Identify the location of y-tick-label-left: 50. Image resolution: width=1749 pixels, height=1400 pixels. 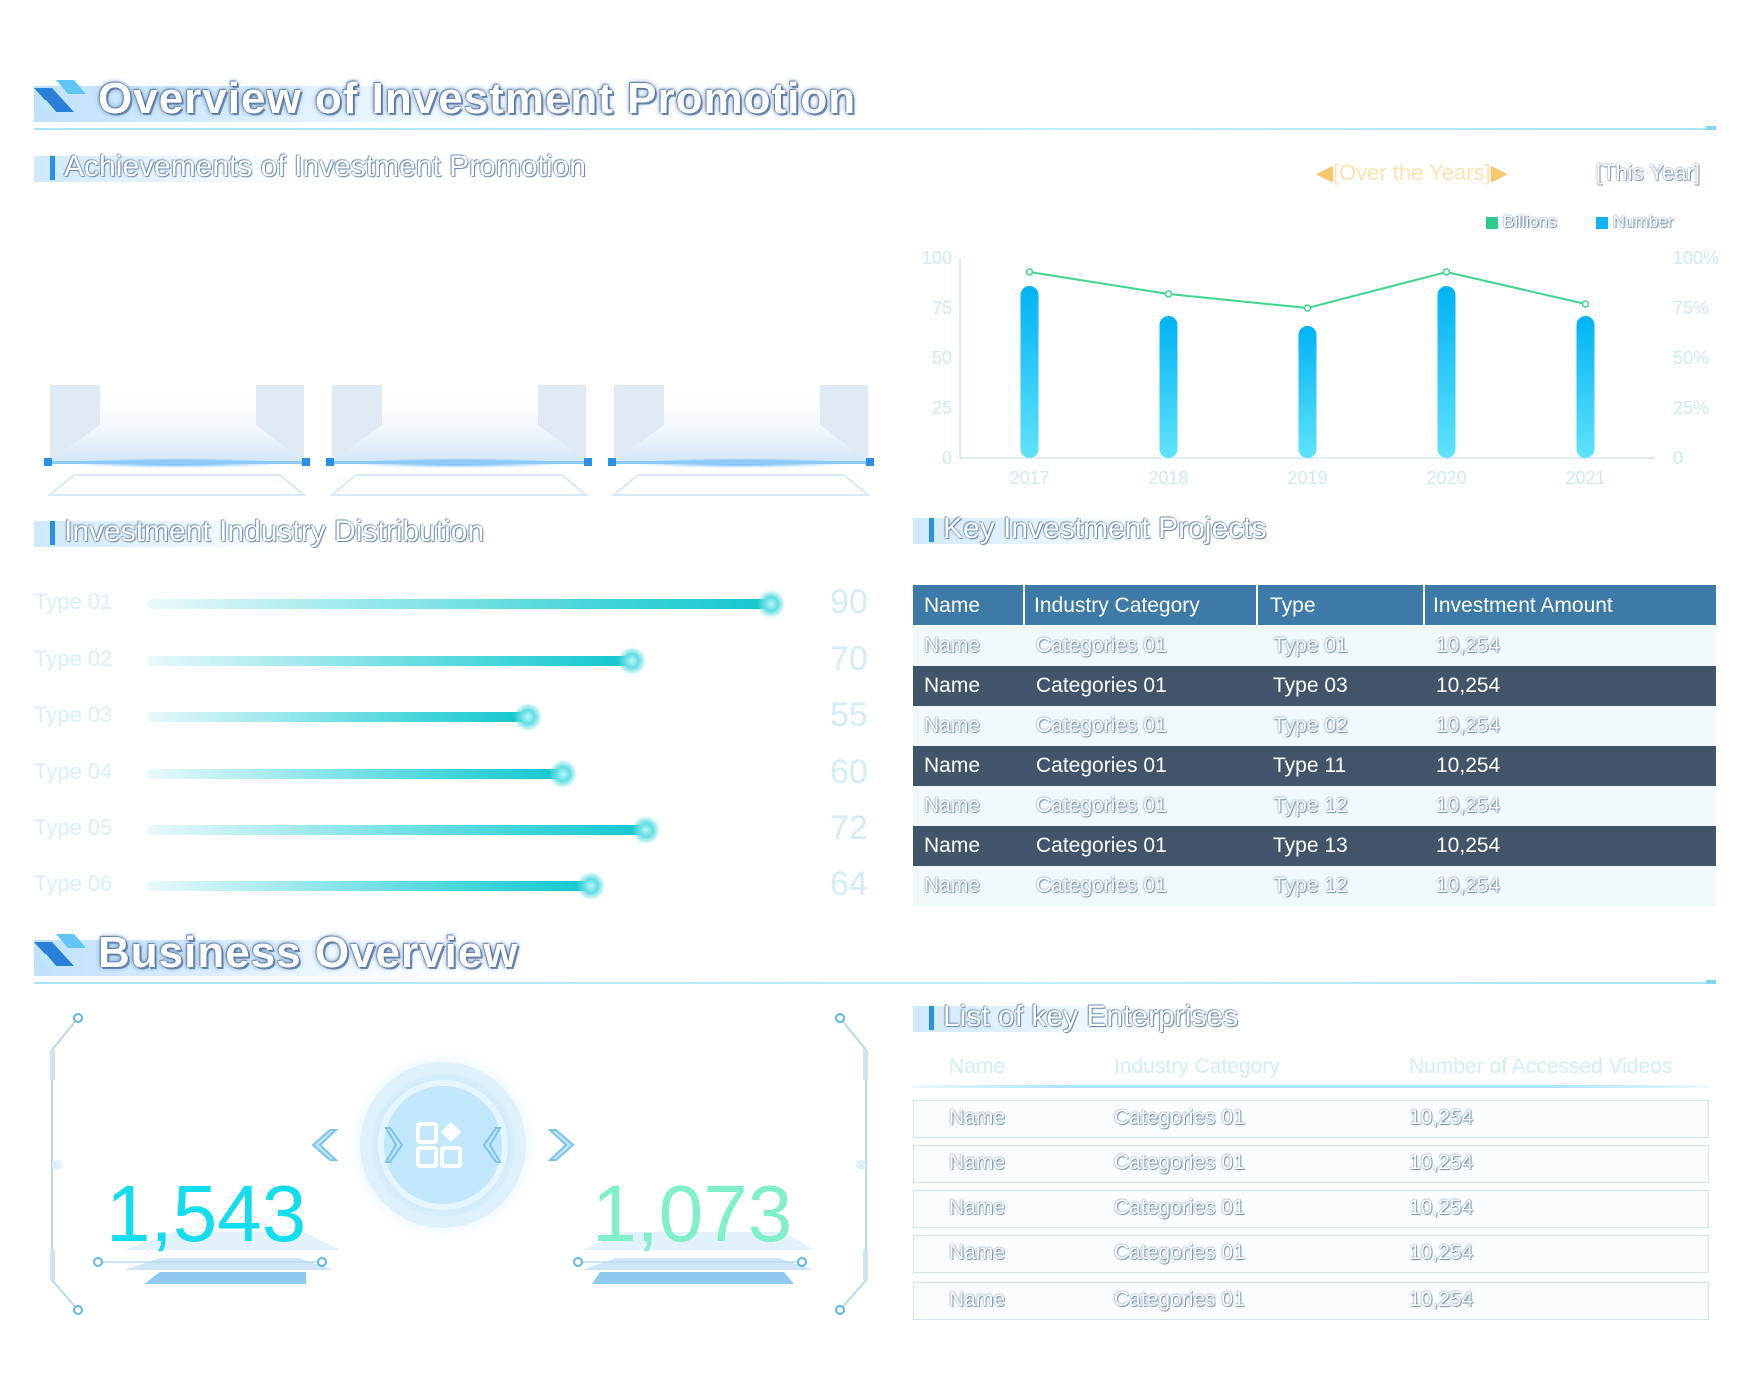
(942, 358).